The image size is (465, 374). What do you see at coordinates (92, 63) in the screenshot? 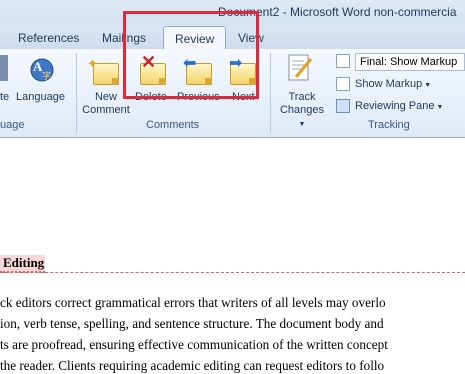
I see `sparkle-icon: ✦` at bounding box center [92, 63].